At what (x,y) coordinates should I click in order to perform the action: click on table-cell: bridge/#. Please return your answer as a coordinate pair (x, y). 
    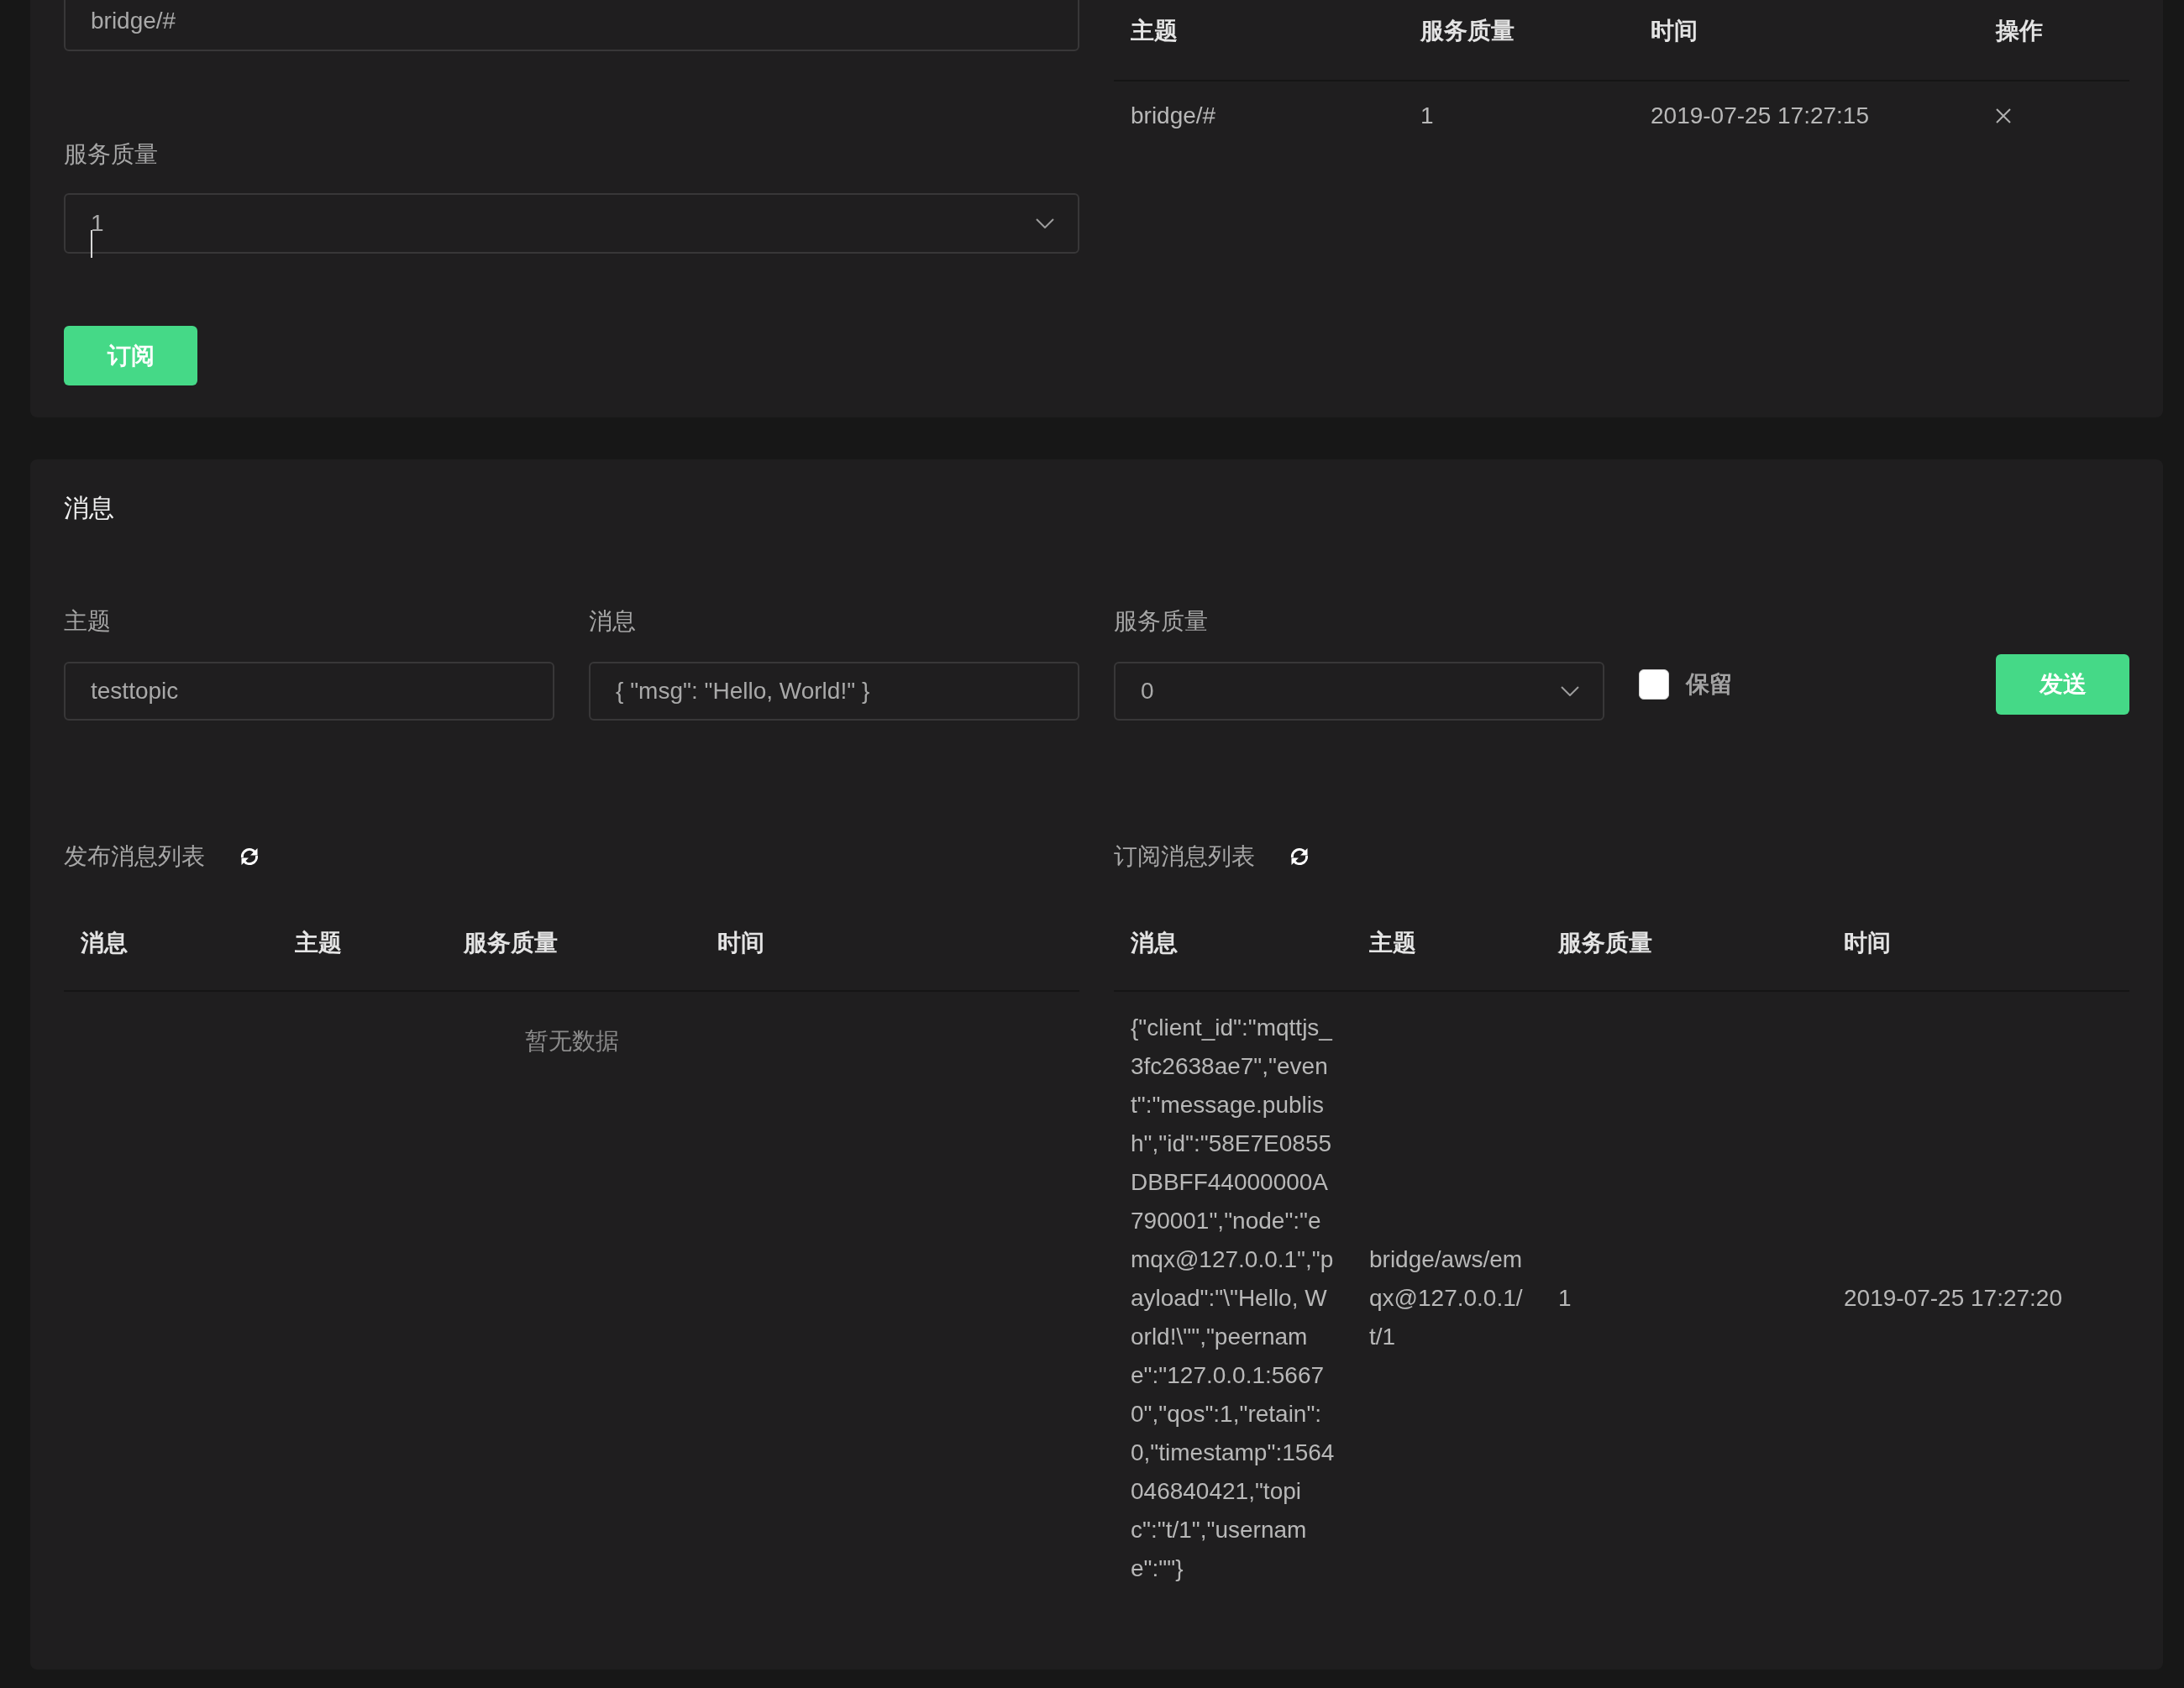
    Looking at the image, I should click on (1173, 115).